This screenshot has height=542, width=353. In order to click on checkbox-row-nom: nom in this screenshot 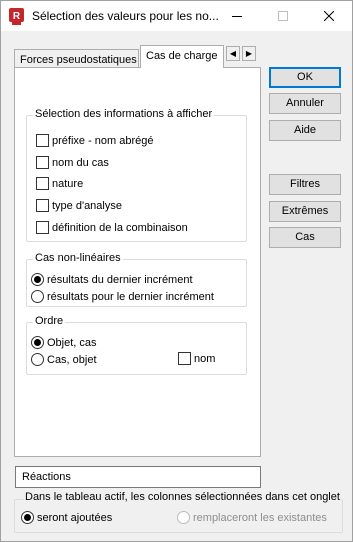, I will do `click(196, 358)`.